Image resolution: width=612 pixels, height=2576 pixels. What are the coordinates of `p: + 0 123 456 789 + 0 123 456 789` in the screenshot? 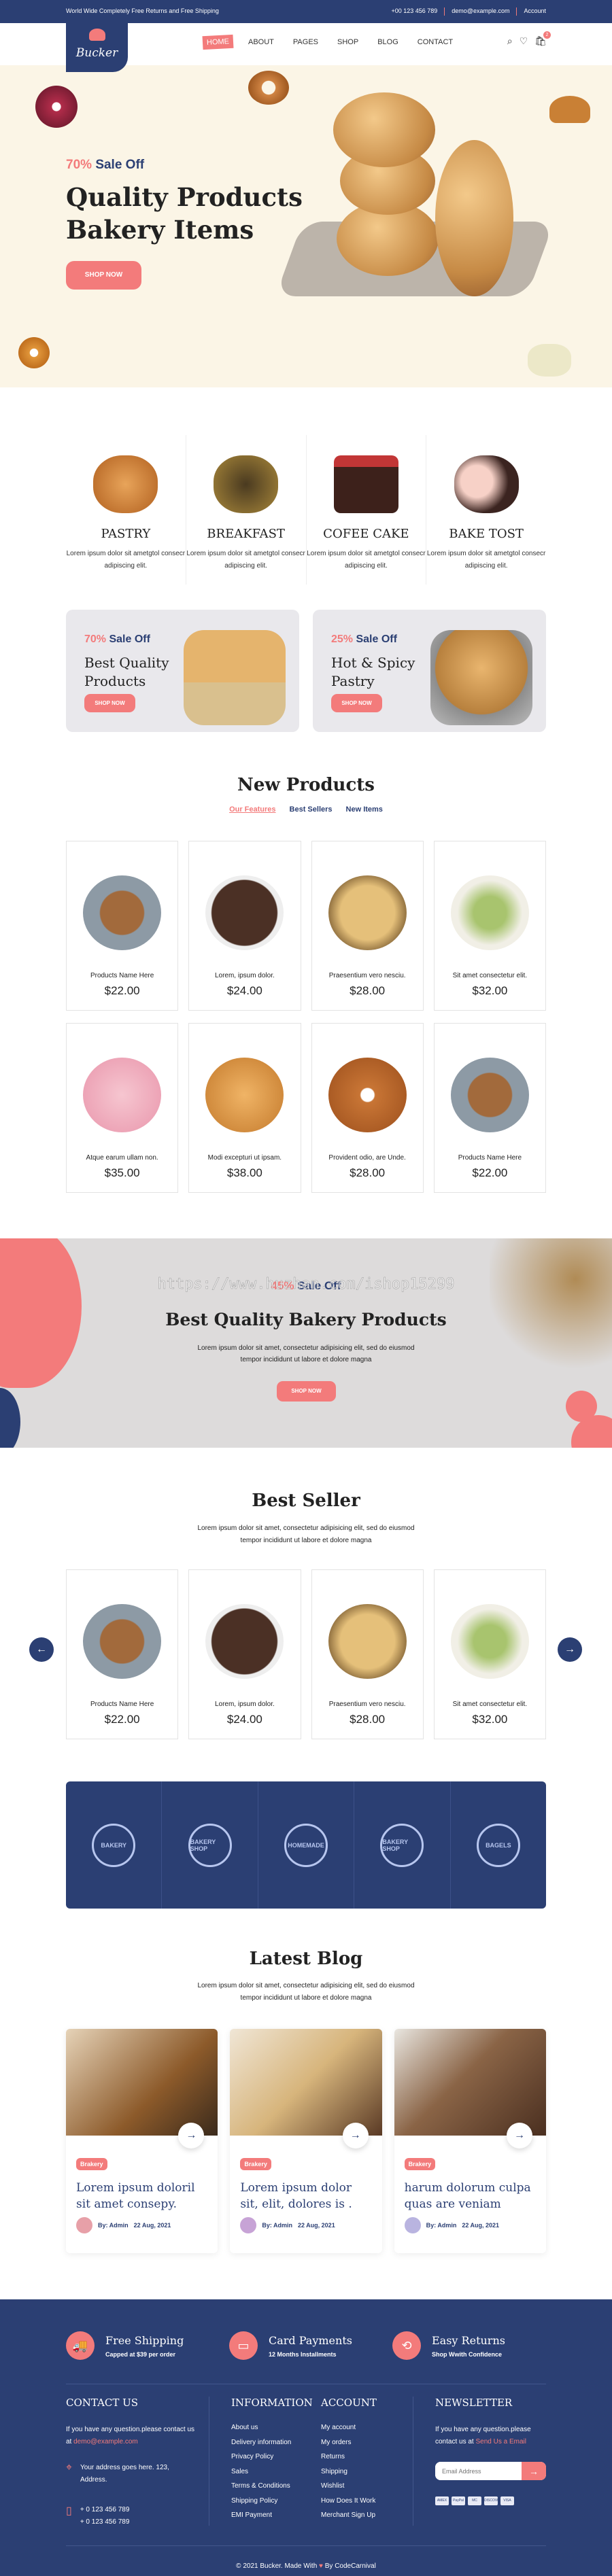 It's located at (105, 2516).